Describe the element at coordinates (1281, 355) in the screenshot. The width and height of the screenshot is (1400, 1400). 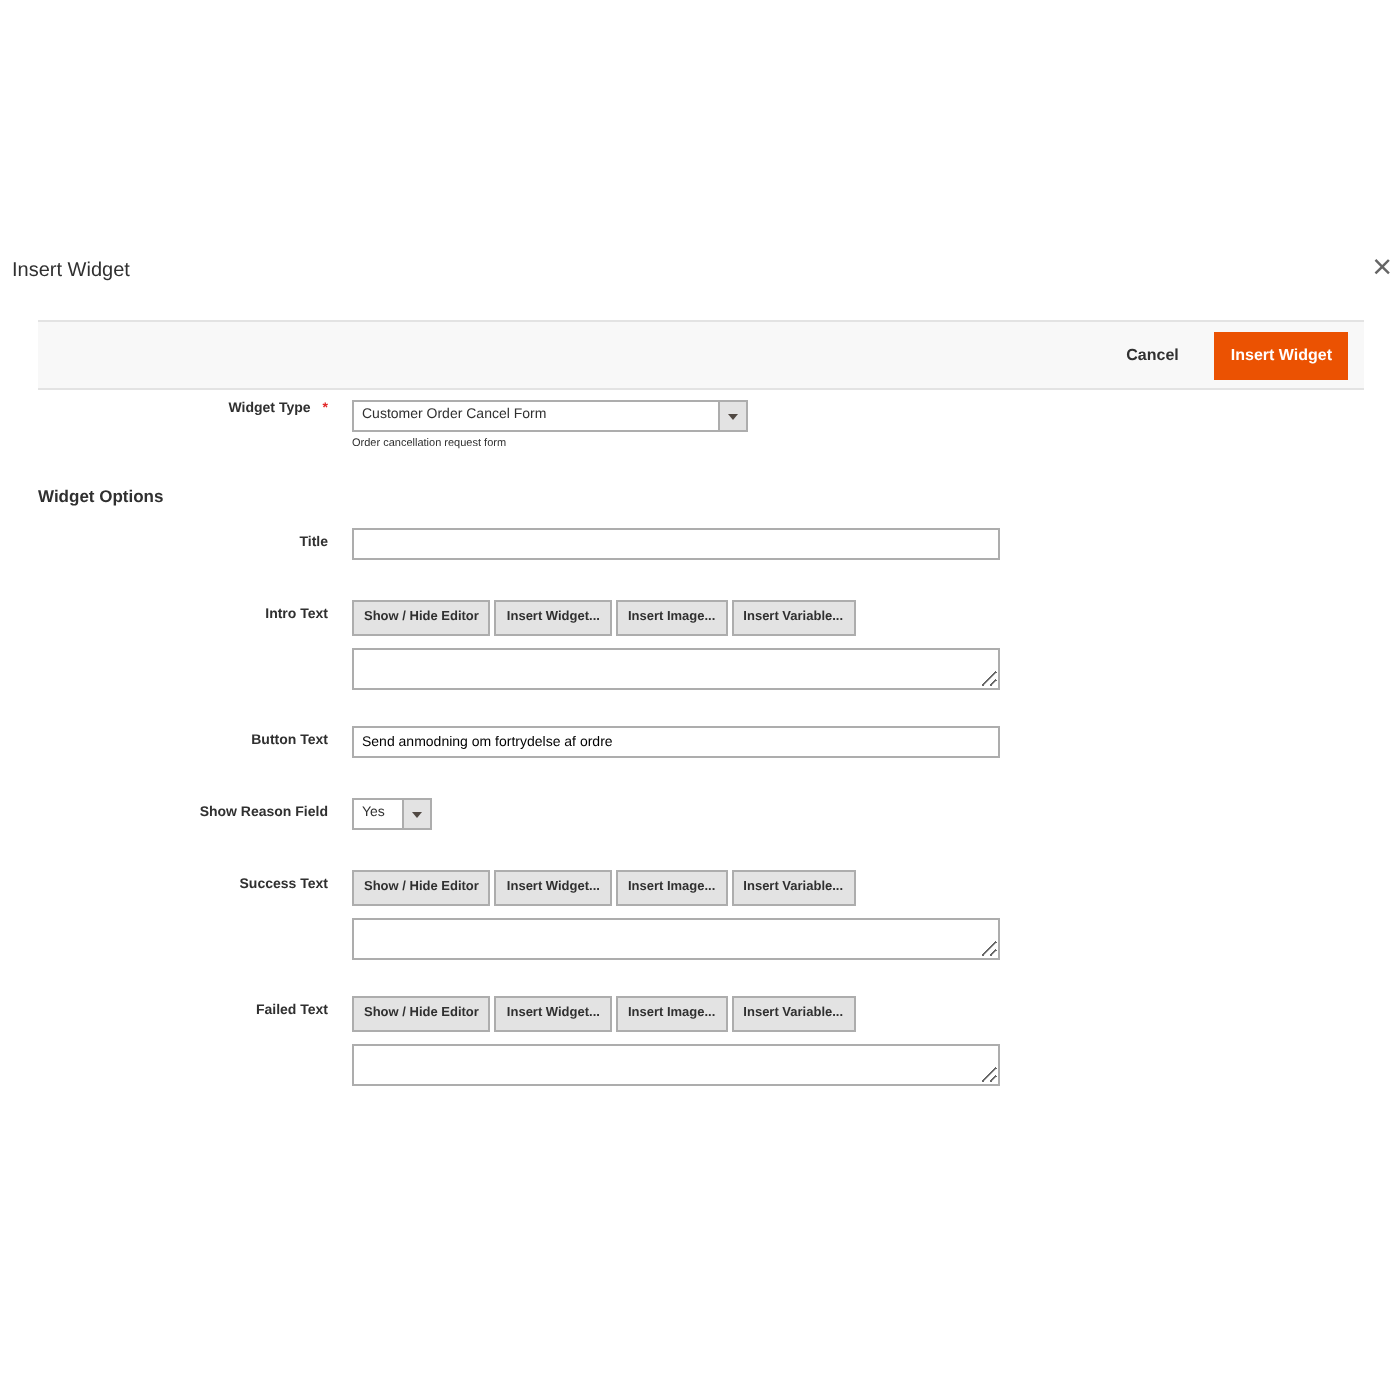
I see `insert-widget-button: Insert Widget` at that location.